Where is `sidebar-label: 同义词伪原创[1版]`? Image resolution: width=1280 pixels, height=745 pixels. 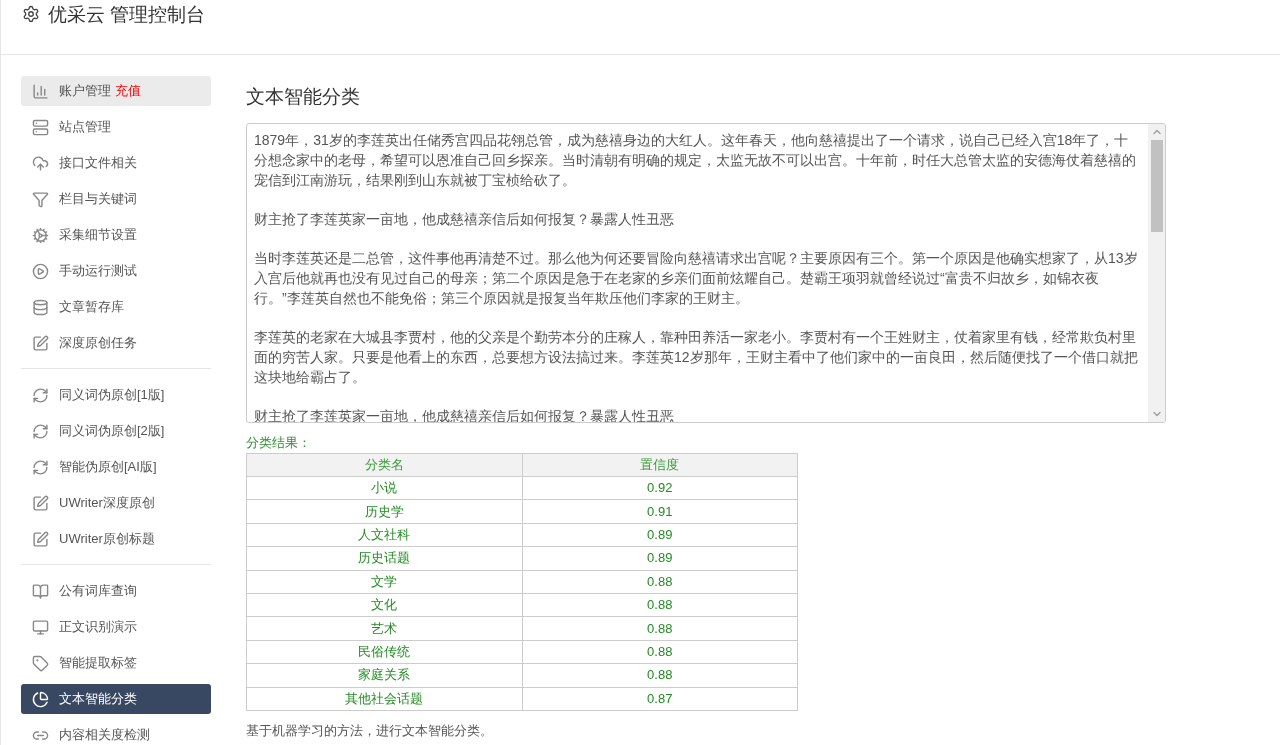
sidebar-label: 同义词伪原创[1版] is located at coordinates (112, 395).